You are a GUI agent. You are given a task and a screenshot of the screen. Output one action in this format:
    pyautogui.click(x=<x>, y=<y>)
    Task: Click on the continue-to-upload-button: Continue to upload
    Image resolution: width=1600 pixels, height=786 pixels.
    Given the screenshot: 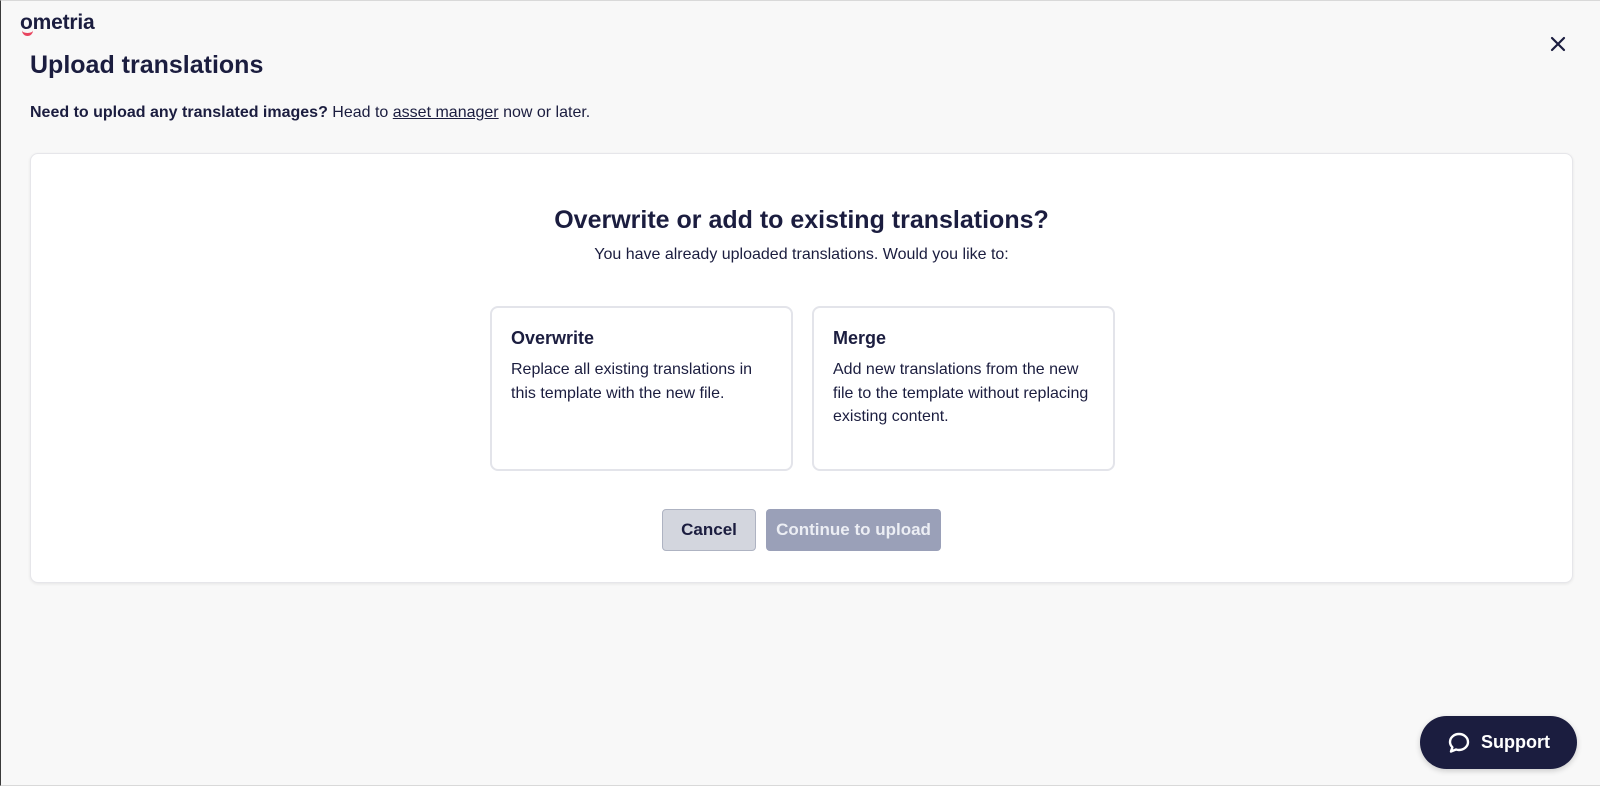 What is the action you would take?
    pyautogui.click(x=853, y=530)
    